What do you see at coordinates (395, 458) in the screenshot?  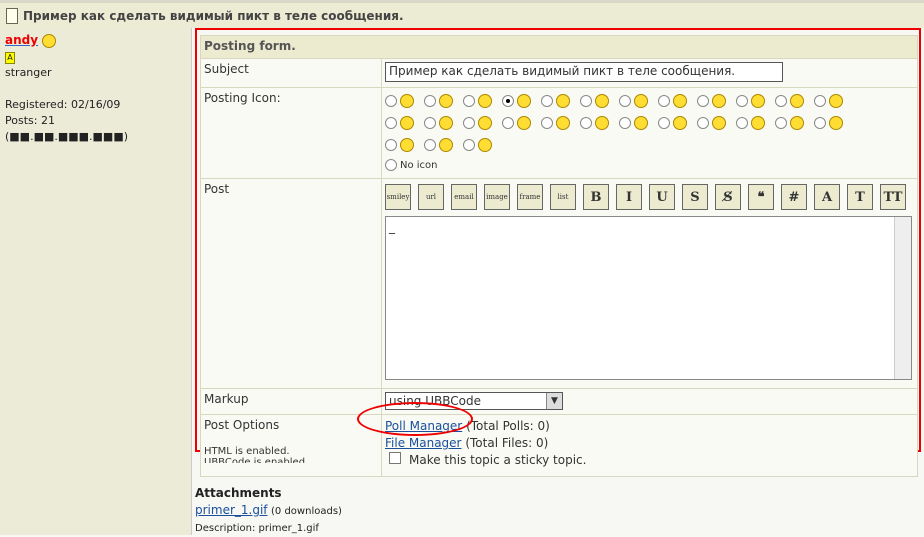 I see `sticky-checkbox` at bounding box center [395, 458].